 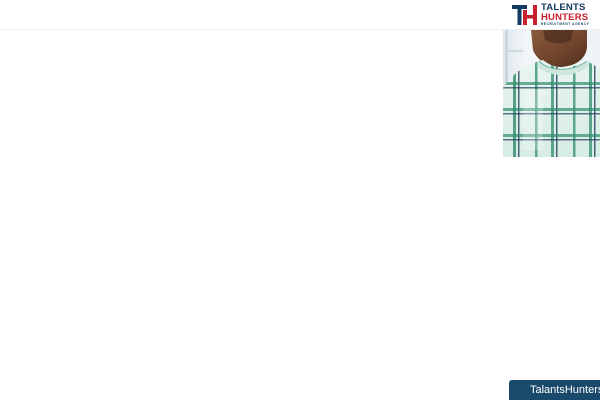 What do you see at coordinates (565, 17) in the screenshot?
I see `logo-text-hunters: HUNTERS` at bounding box center [565, 17].